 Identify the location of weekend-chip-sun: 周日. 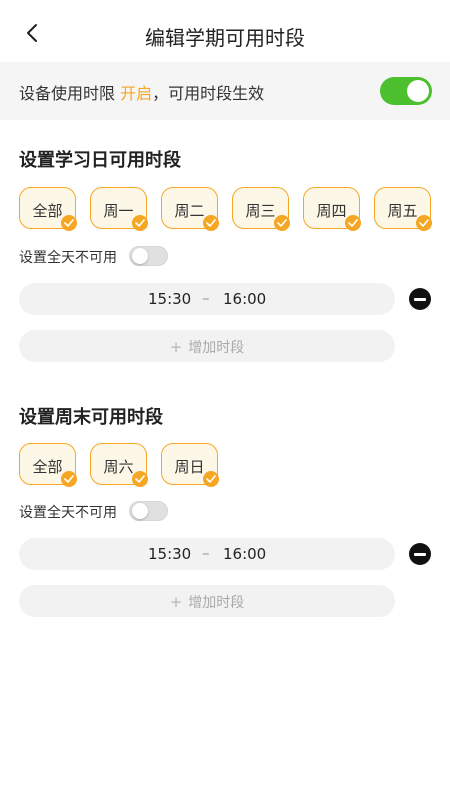
(190, 465).